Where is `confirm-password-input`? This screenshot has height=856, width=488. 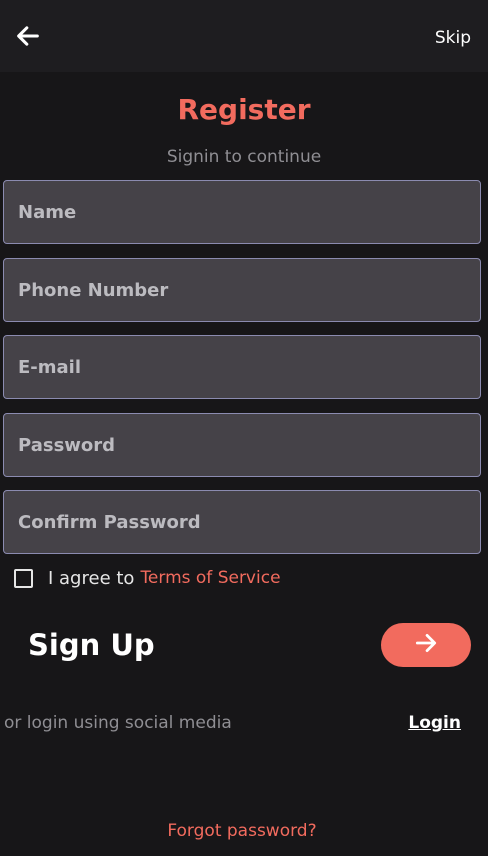 confirm-password-input is located at coordinates (242, 522).